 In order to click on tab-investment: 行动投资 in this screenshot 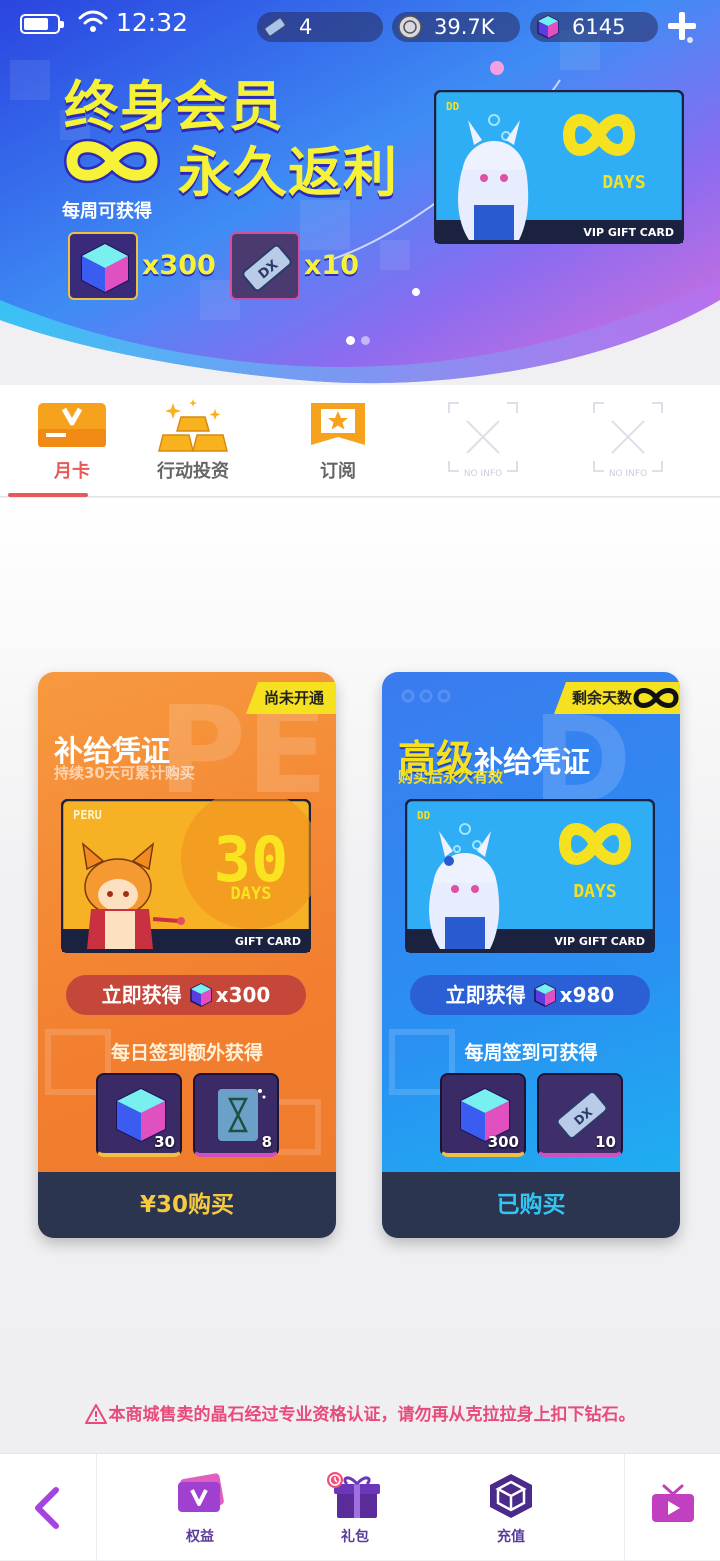, I will do `click(193, 441)`.